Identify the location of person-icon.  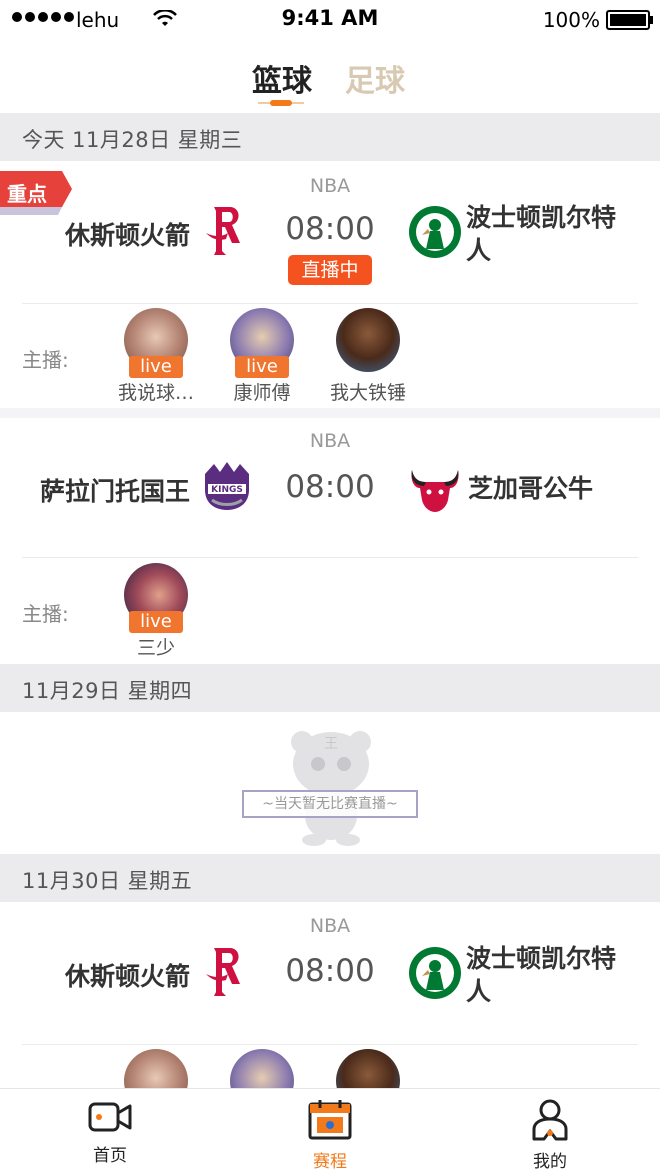
(550, 1120).